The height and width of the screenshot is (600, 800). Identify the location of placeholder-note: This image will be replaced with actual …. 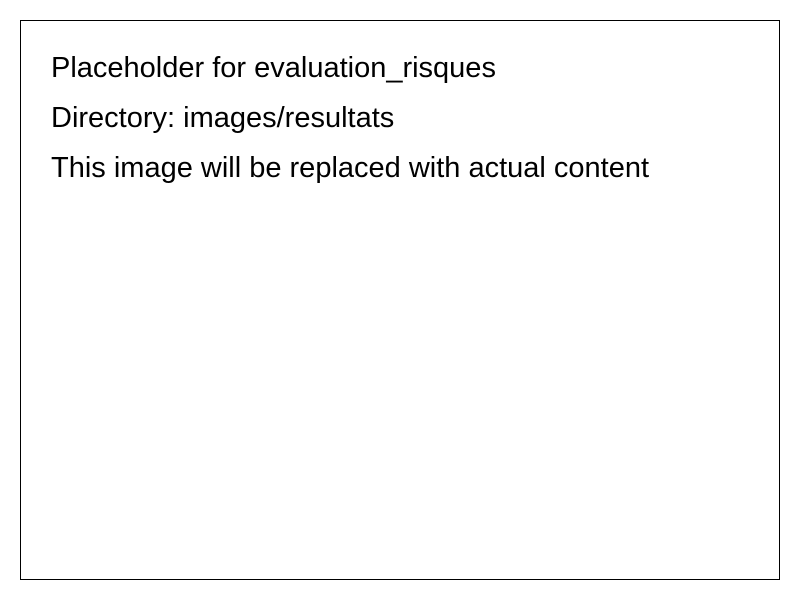
(350, 168).